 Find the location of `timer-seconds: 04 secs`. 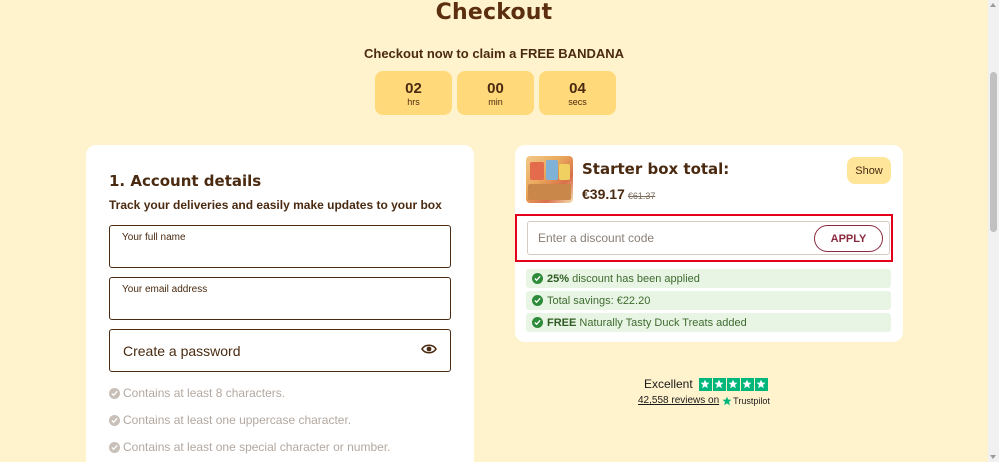

timer-seconds: 04 secs is located at coordinates (577, 93).